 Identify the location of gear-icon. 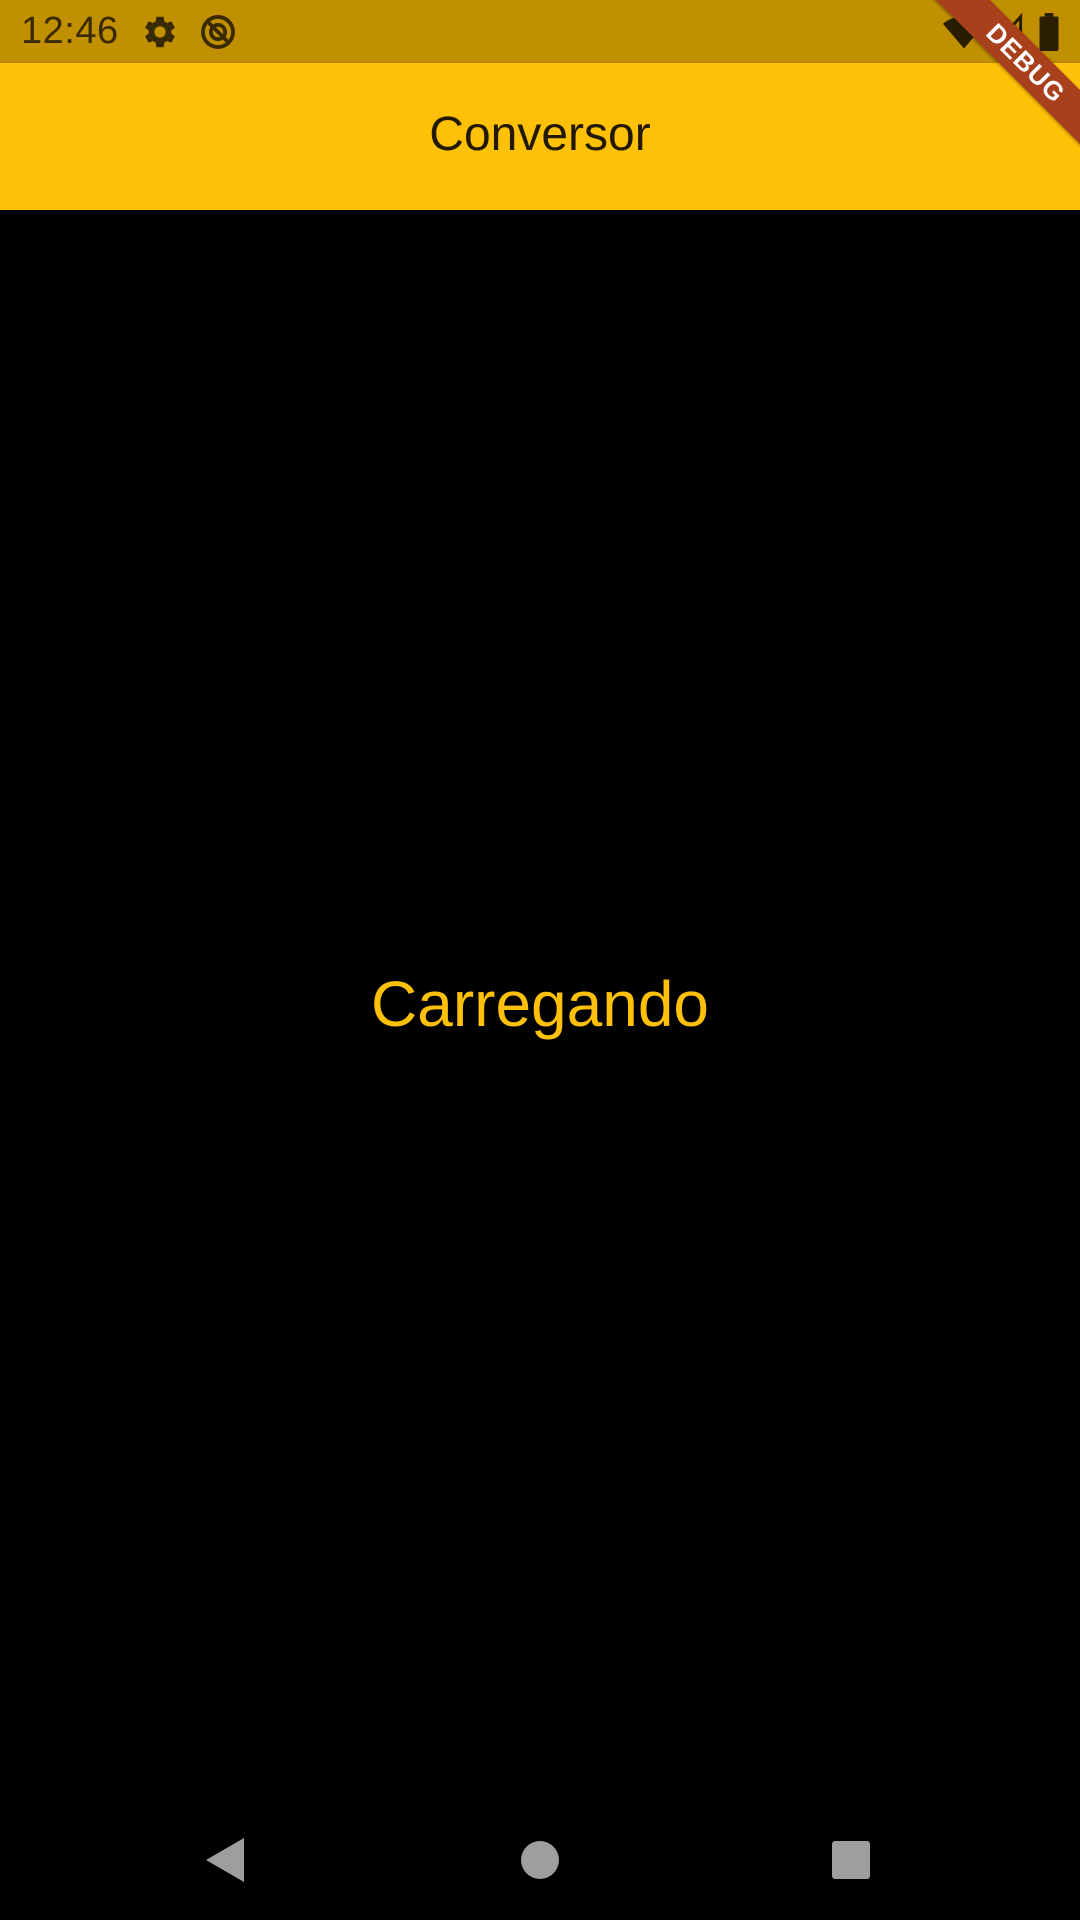
(160, 32).